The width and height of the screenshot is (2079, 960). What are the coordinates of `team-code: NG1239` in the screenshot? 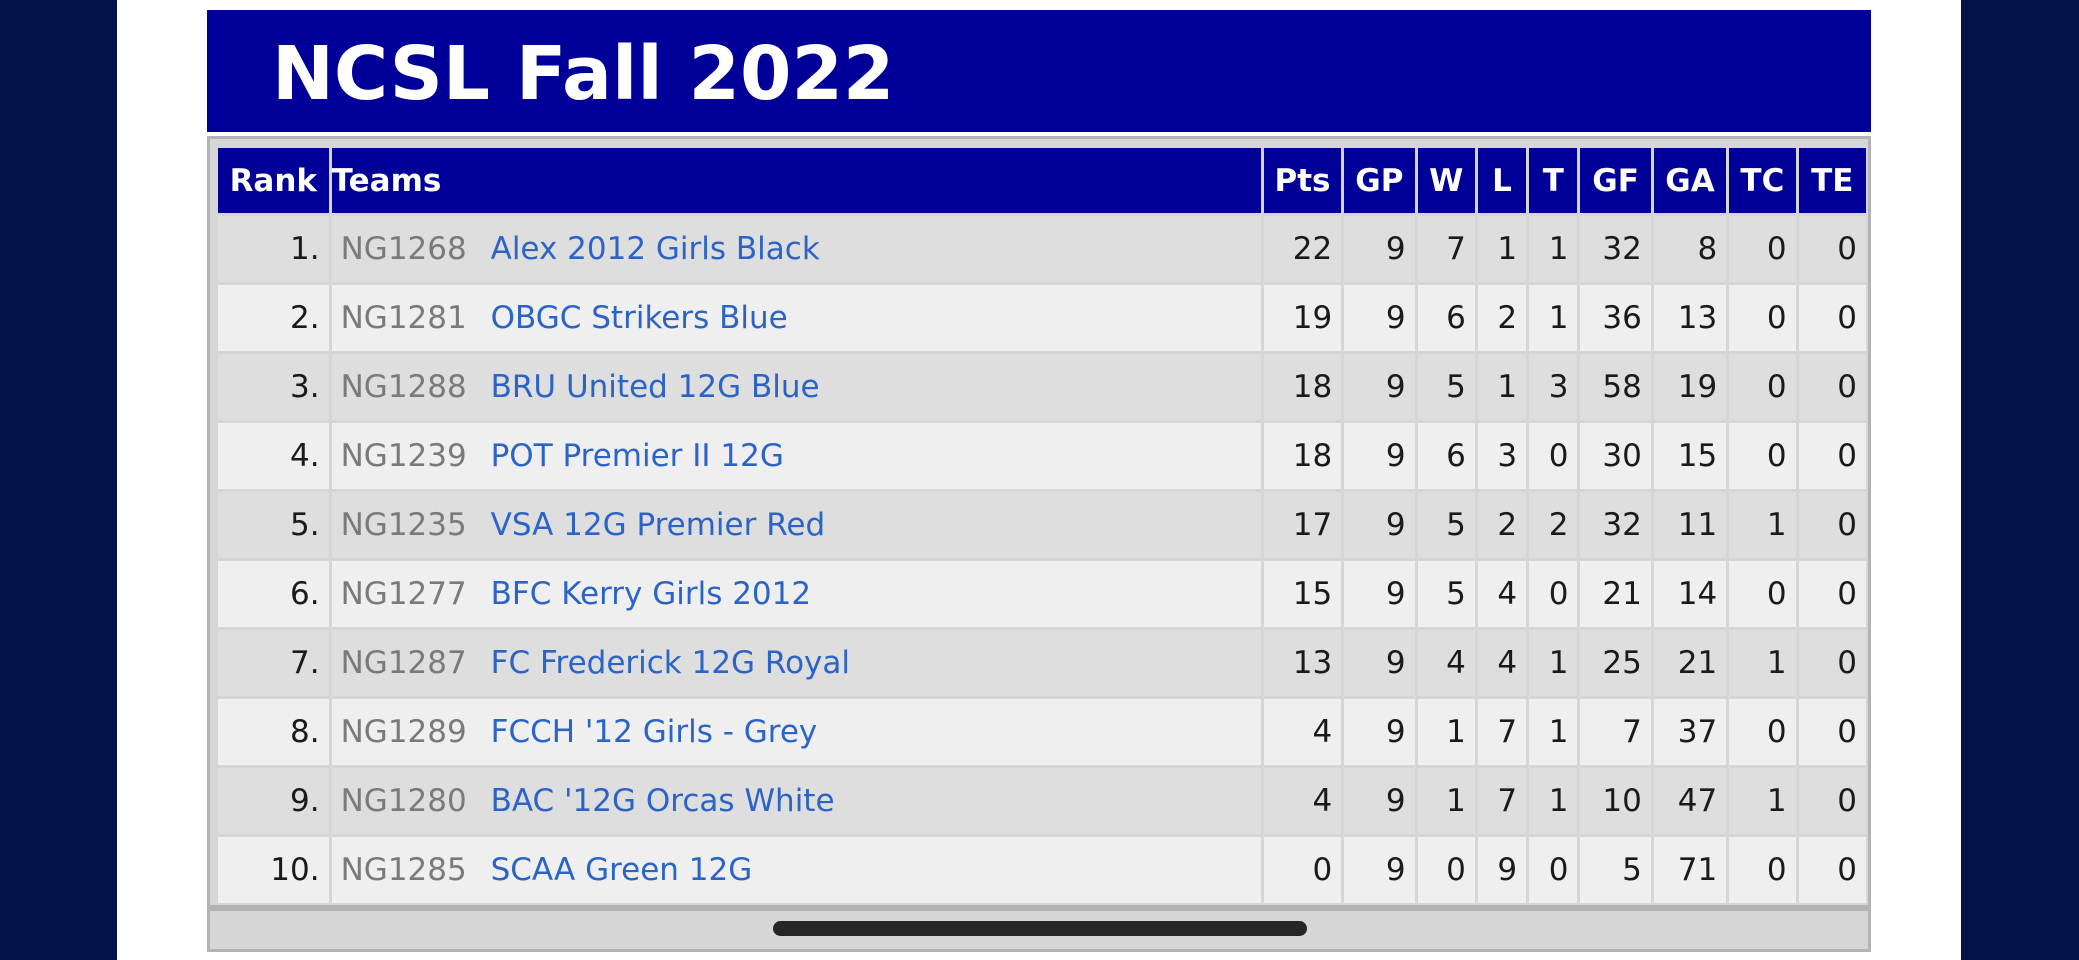 It's located at (403, 456).